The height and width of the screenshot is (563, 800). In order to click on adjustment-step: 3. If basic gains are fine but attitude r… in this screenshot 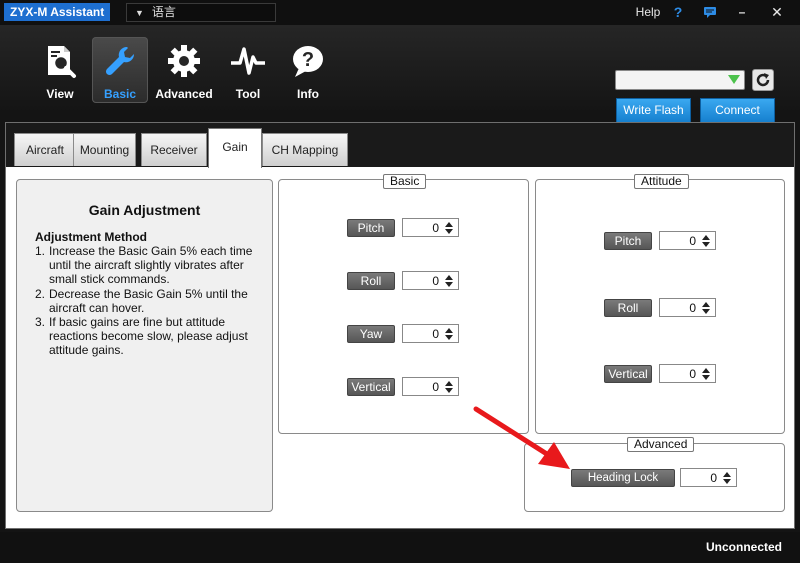, I will do `click(151, 336)`.